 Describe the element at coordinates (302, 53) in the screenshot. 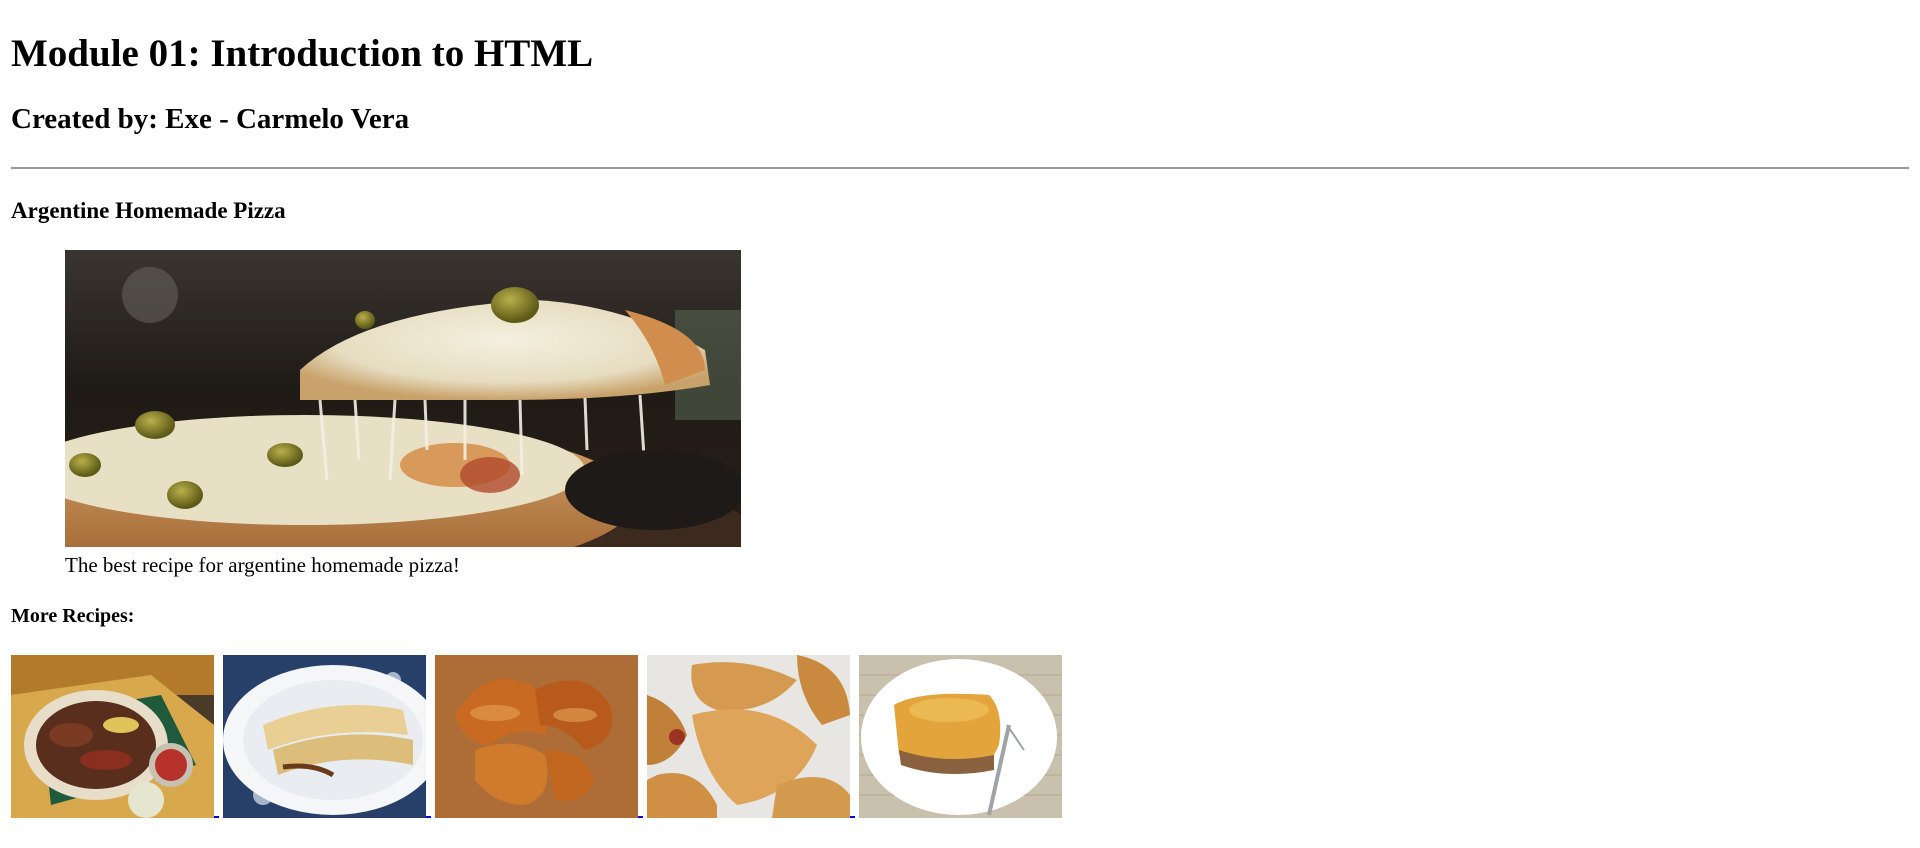

I see `page-title: Module 01: Introduction to HTML` at that location.